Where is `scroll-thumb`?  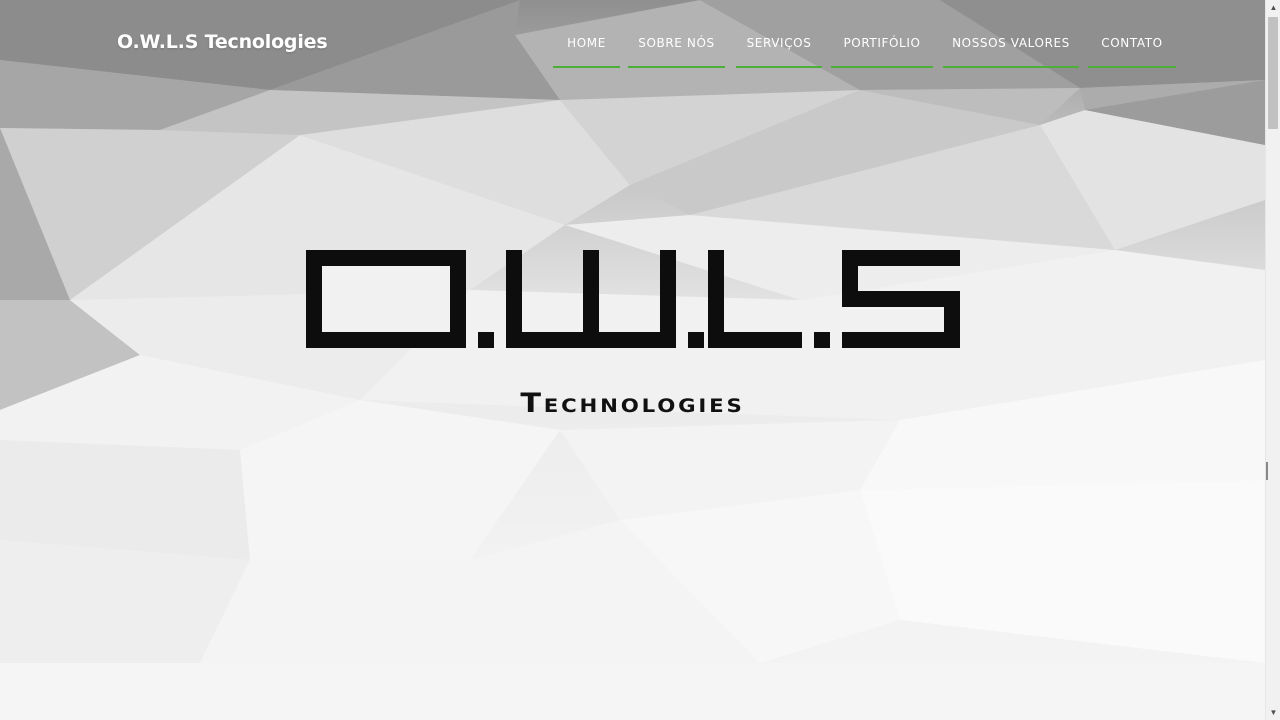
scroll-thumb is located at coordinates (1273, 73).